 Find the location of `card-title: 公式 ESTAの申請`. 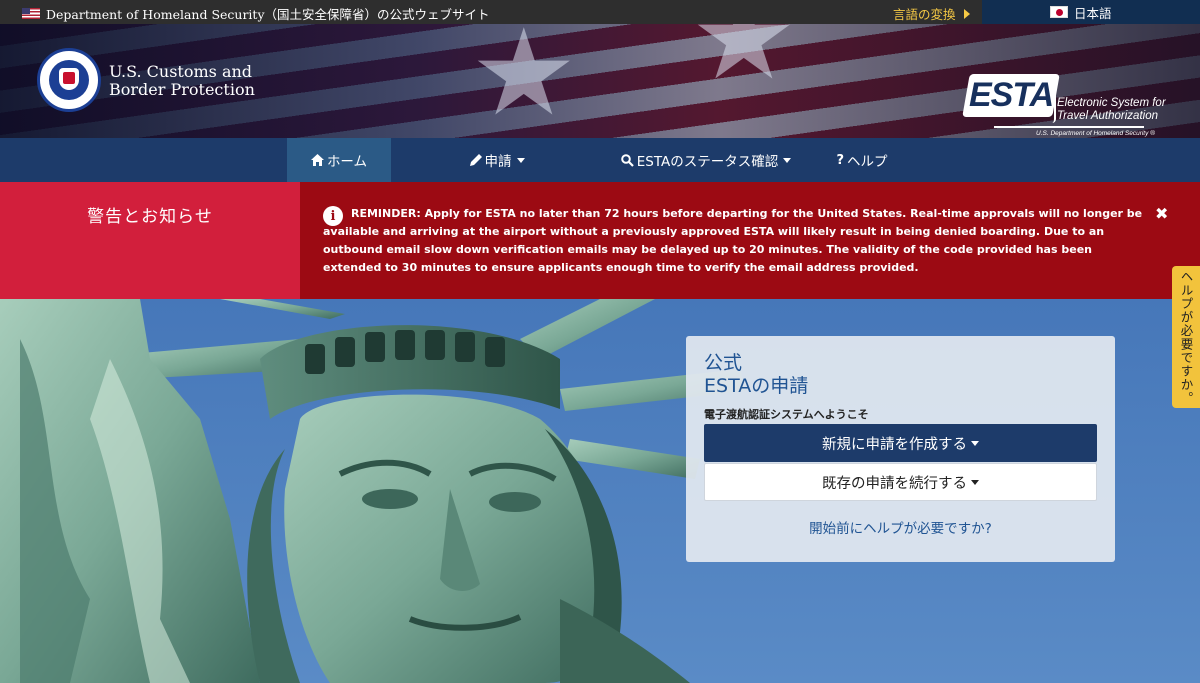

card-title: 公式 ESTAの申請 is located at coordinates (756, 375).